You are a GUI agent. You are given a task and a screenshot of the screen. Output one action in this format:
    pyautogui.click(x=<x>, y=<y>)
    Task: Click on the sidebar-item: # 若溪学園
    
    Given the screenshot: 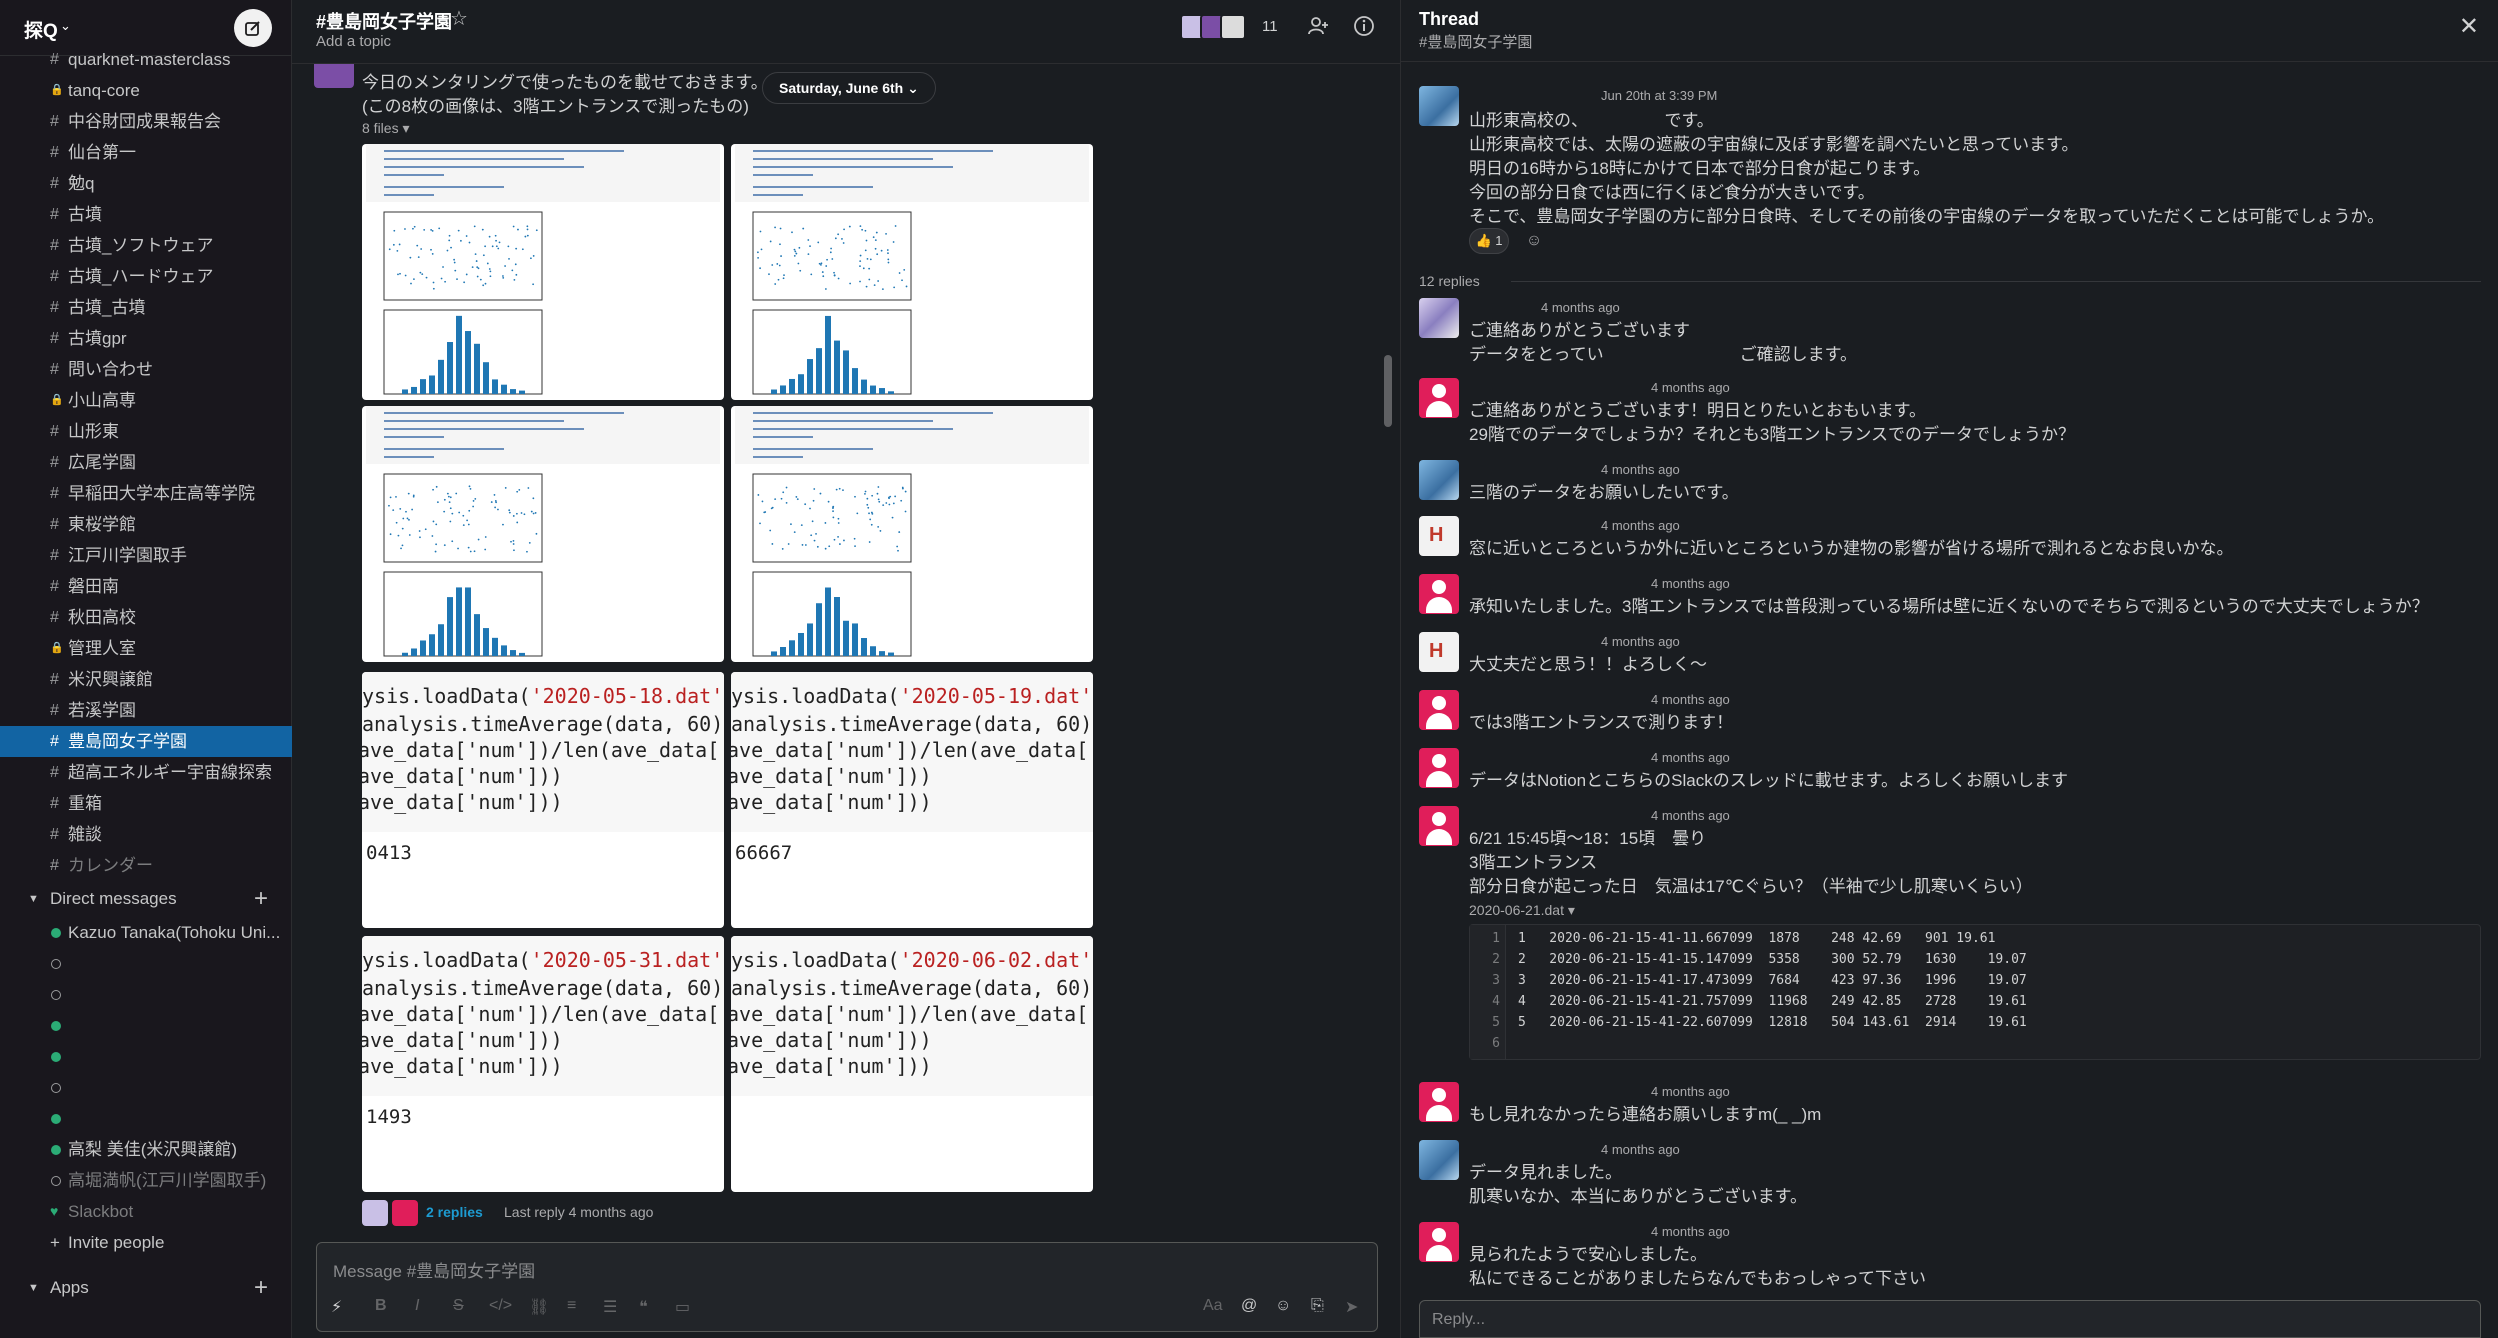 What is the action you would take?
    pyautogui.click(x=146, y=710)
    